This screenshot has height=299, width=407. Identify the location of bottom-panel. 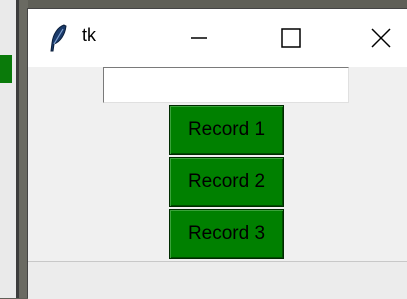
(217, 280).